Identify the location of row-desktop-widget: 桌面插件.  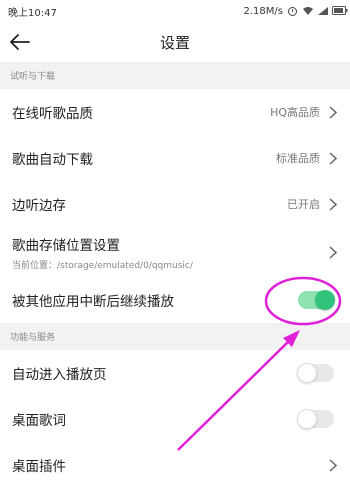
(175, 465).